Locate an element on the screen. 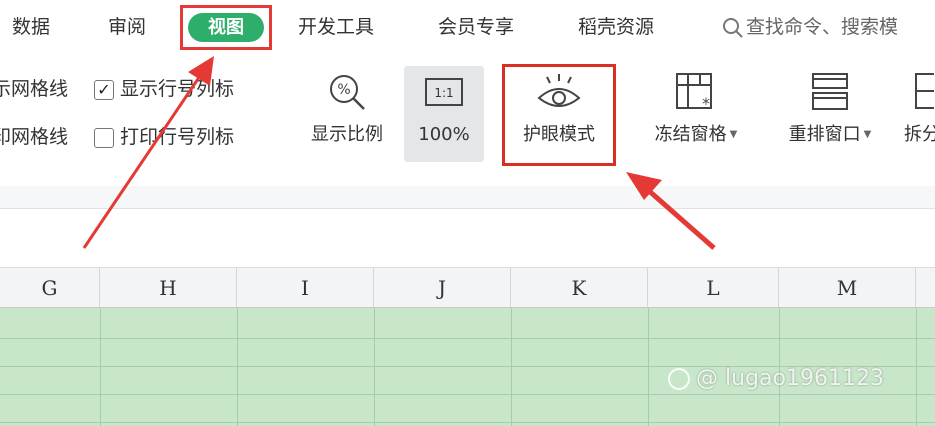  eye-mode-button: 护眼模式 is located at coordinates (559, 105).